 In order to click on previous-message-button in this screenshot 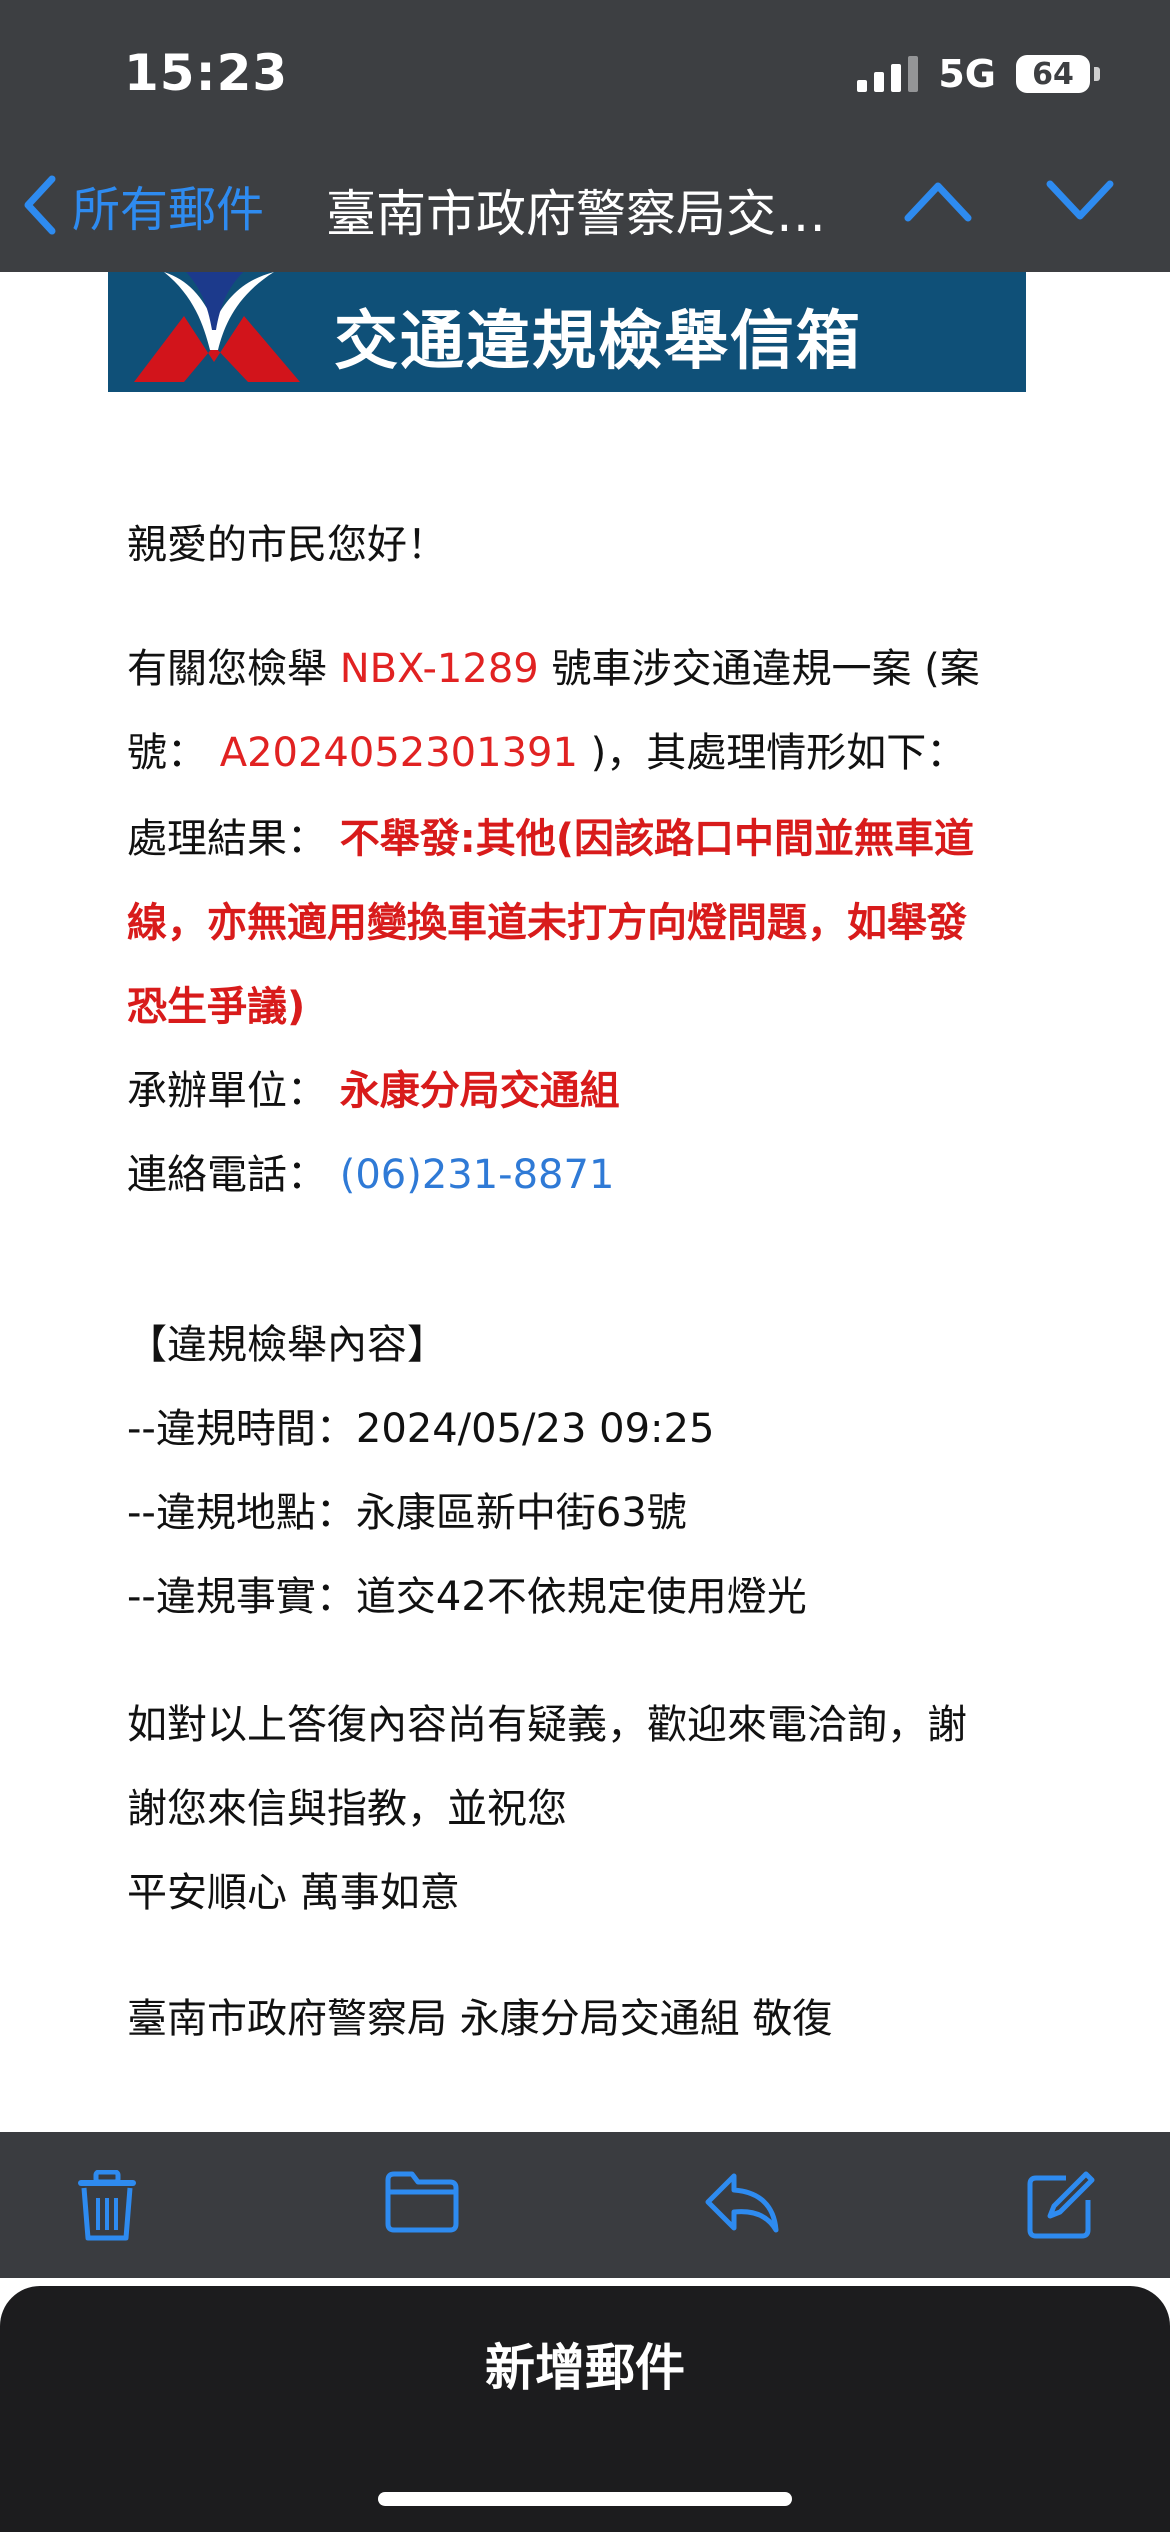, I will do `click(938, 203)`.